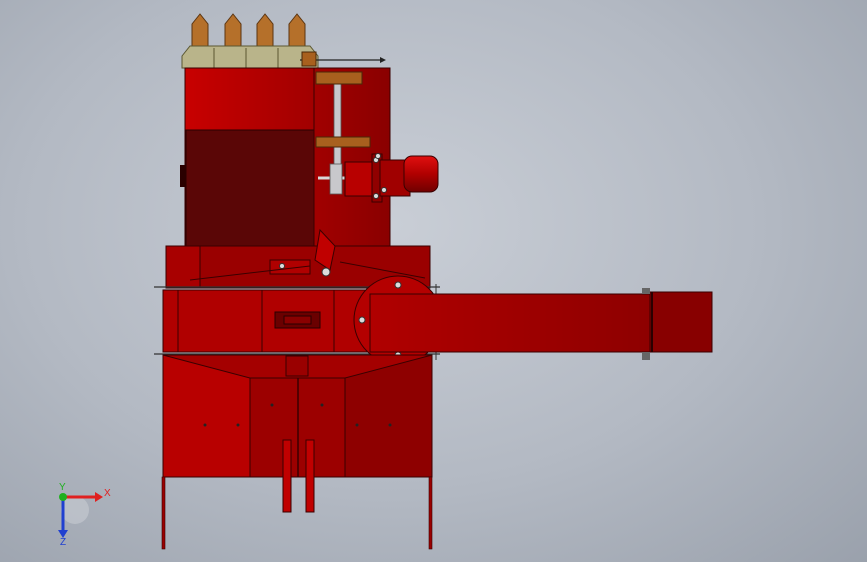 The height and width of the screenshot is (562, 867). What do you see at coordinates (183, 176) in the screenshot?
I see `side-latch` at bounding box center [183, 176].